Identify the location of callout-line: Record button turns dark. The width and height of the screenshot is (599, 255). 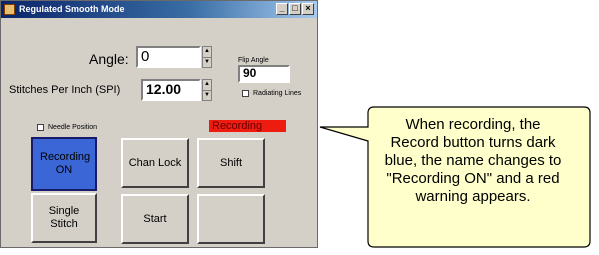
(473, 142).